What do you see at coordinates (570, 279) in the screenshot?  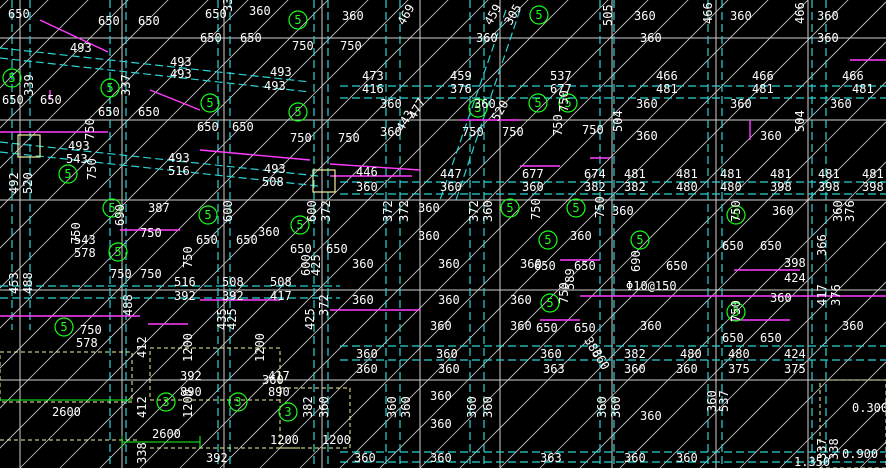 I see `dimension-label: 589` at bounding box center [570, 279].